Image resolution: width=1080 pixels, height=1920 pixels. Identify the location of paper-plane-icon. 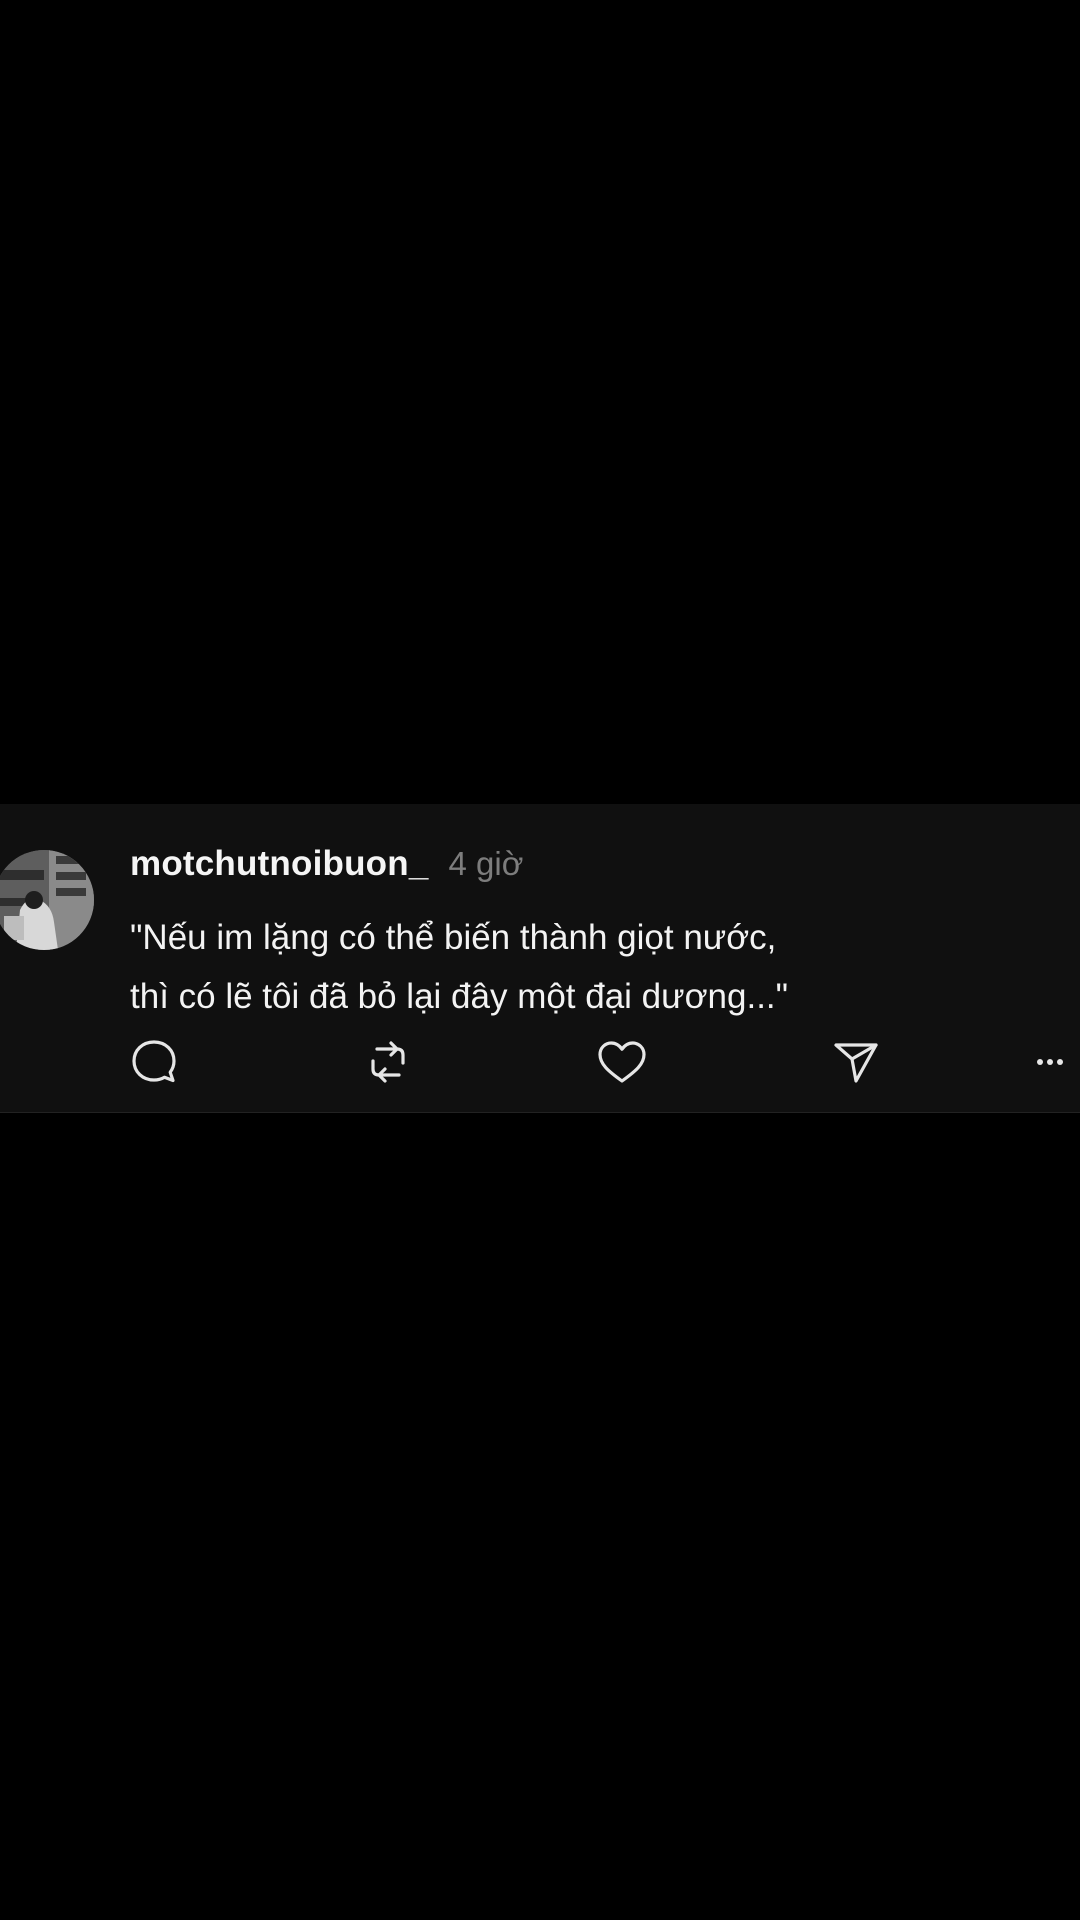
(856, 1063).